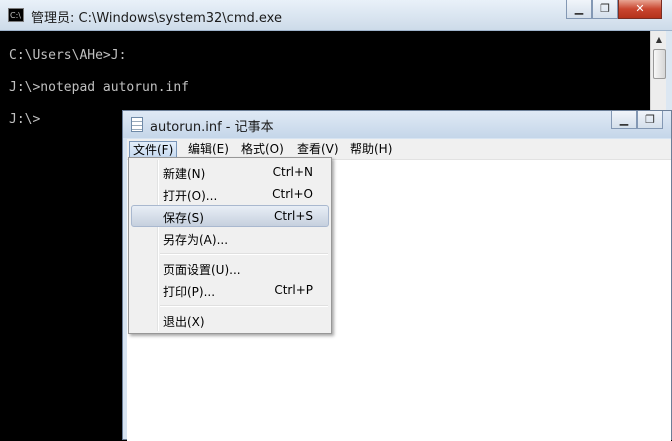  I want to click on menu-item-print: 打印(P)... Ctrl+P, so click(230, 290).